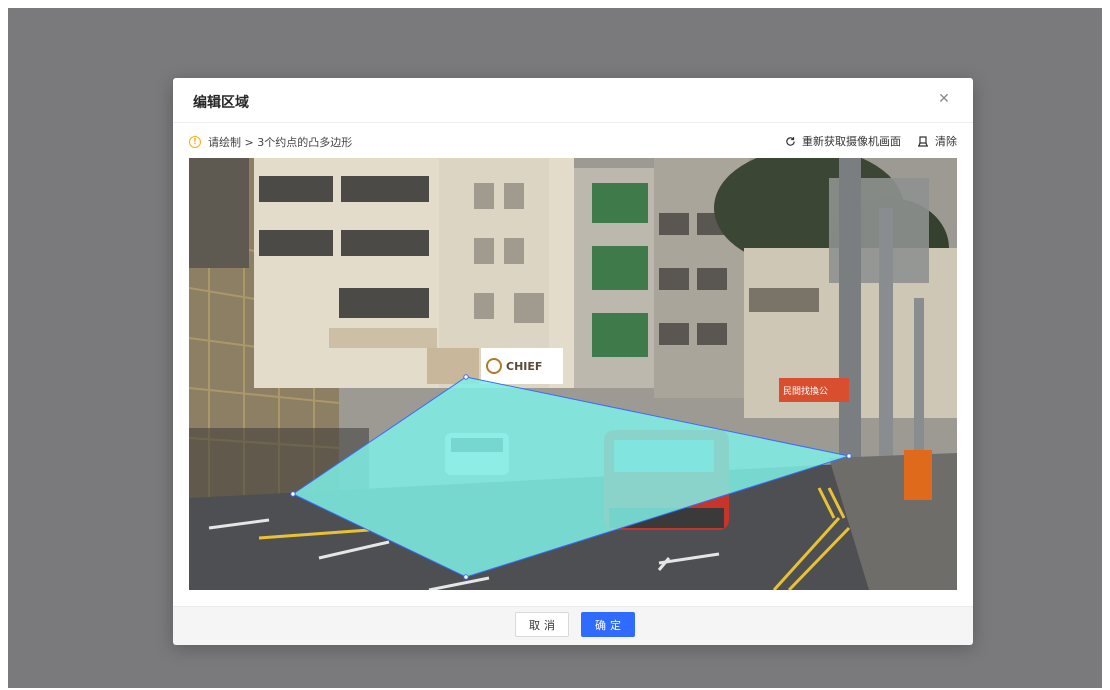  What do you see at coordinates (608, 624) in the screenshot?
I see `ok-button: 确定` at bounding box center [608, 624].